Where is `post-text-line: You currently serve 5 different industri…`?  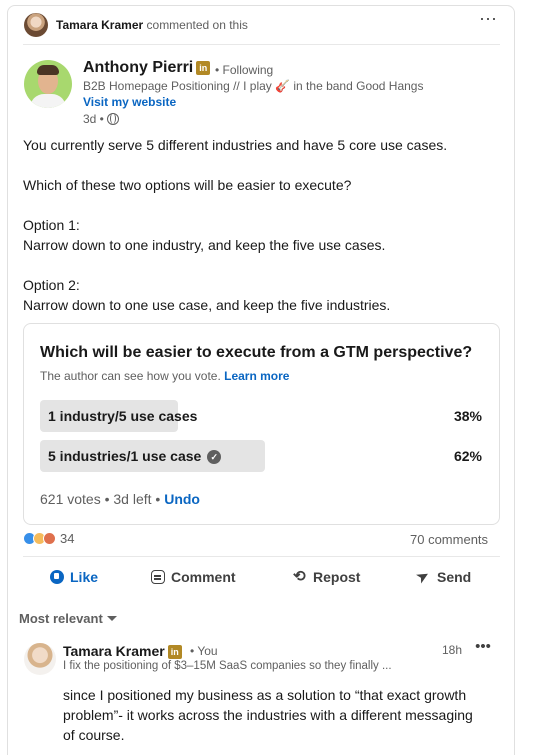 post-text-line: You currently serve 5 different industri… is located at coordinates (235, 145).